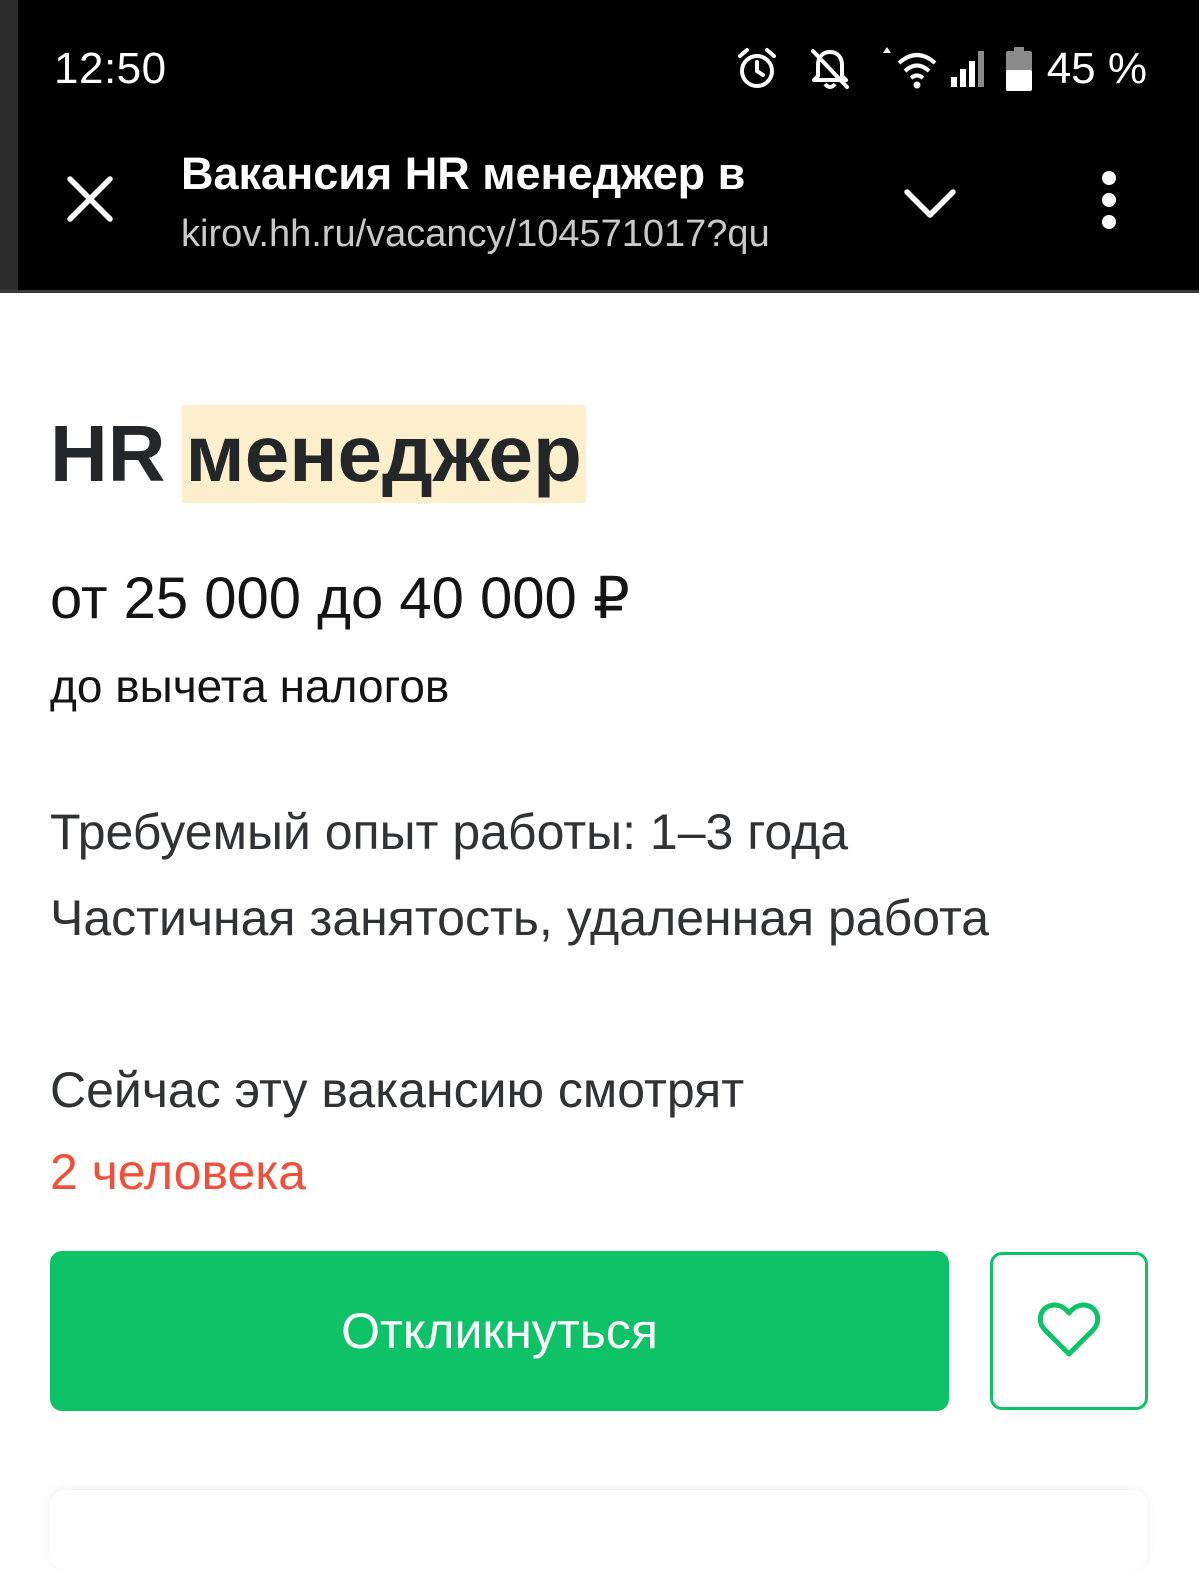 This screenshot has height=1570, width=1199. What do you see at coordinates (383, 454) in the screenshot?
I see `vacancy-title-highlight: менеджер` at bounding box center [383, 454].